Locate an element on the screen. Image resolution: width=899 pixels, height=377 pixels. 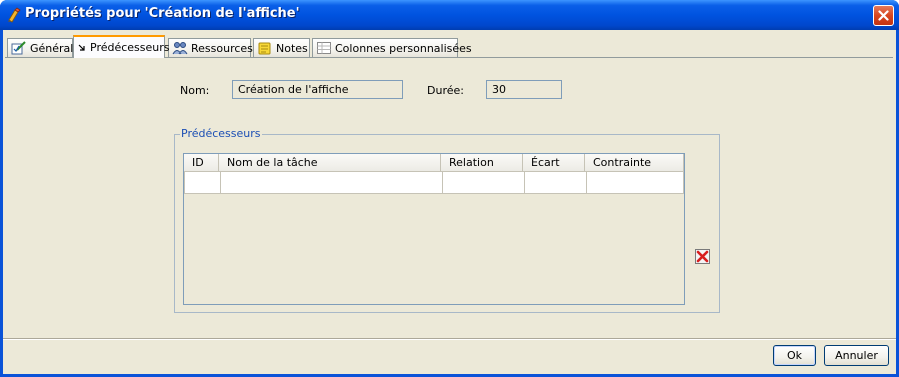
close-icon is located at coordinates (883, 15).